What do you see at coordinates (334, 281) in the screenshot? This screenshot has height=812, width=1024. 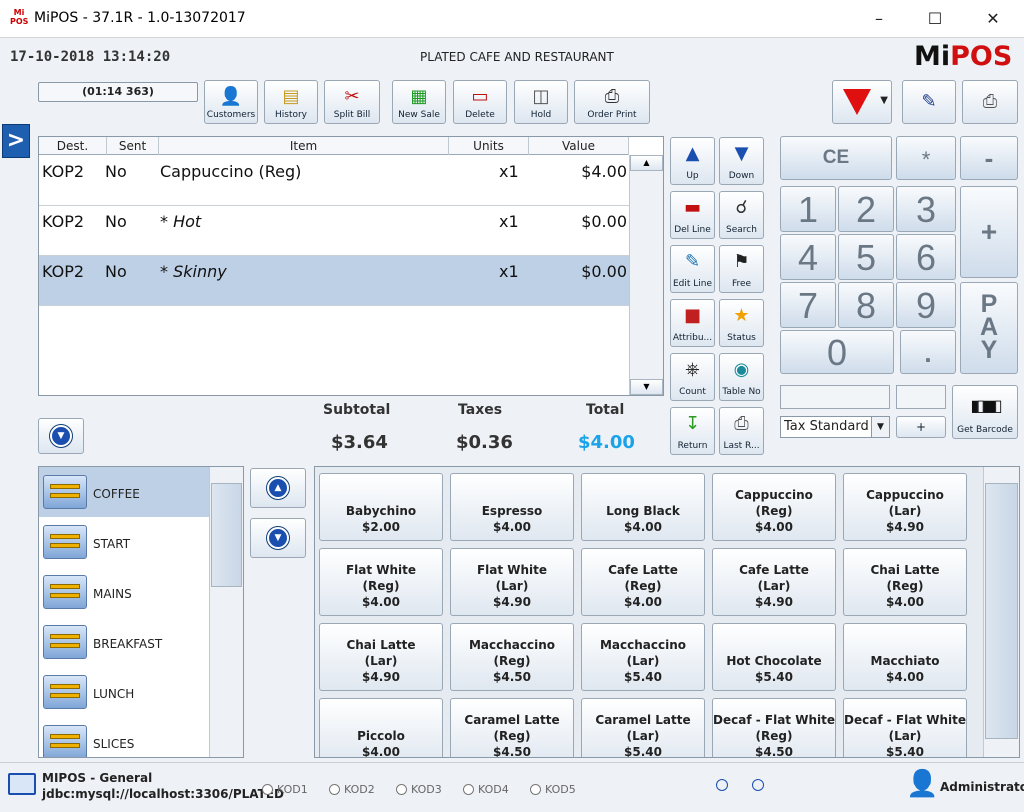 I see `ticket-row-selected: KOP2 No * Skinny x1 $0.00` at bounding box center [334, 281].